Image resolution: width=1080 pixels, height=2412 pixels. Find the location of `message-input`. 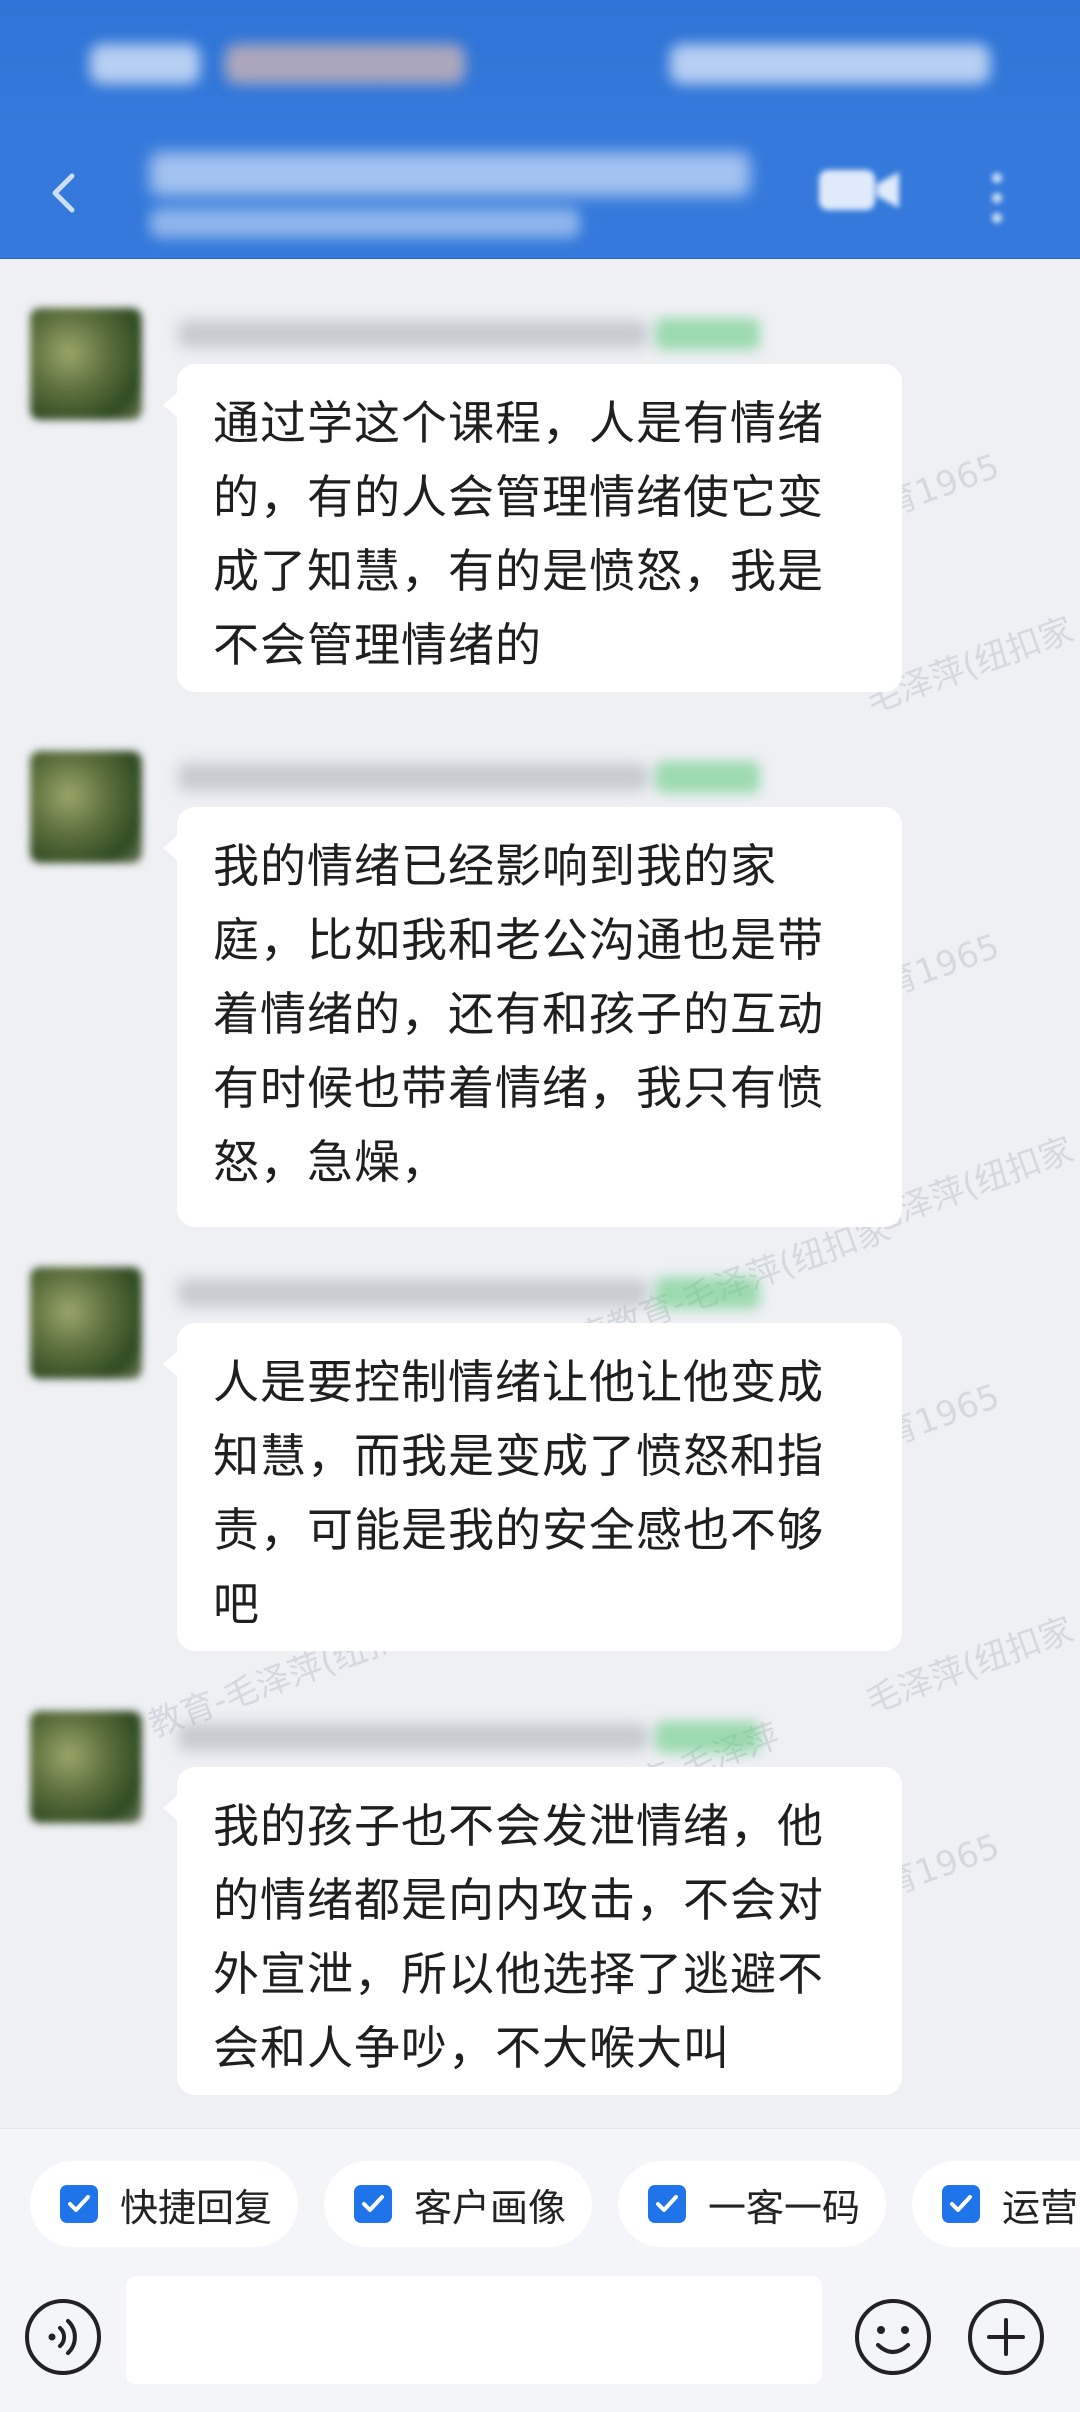

message-input is located at coordinates (474, 2330).